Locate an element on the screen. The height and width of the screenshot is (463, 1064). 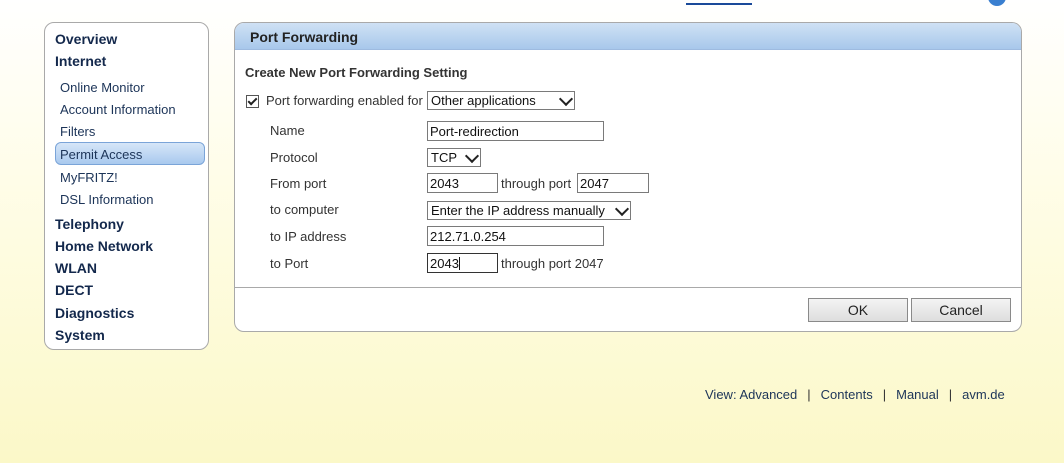
name-field: Port-redirection is located at coordinates (515, 131).